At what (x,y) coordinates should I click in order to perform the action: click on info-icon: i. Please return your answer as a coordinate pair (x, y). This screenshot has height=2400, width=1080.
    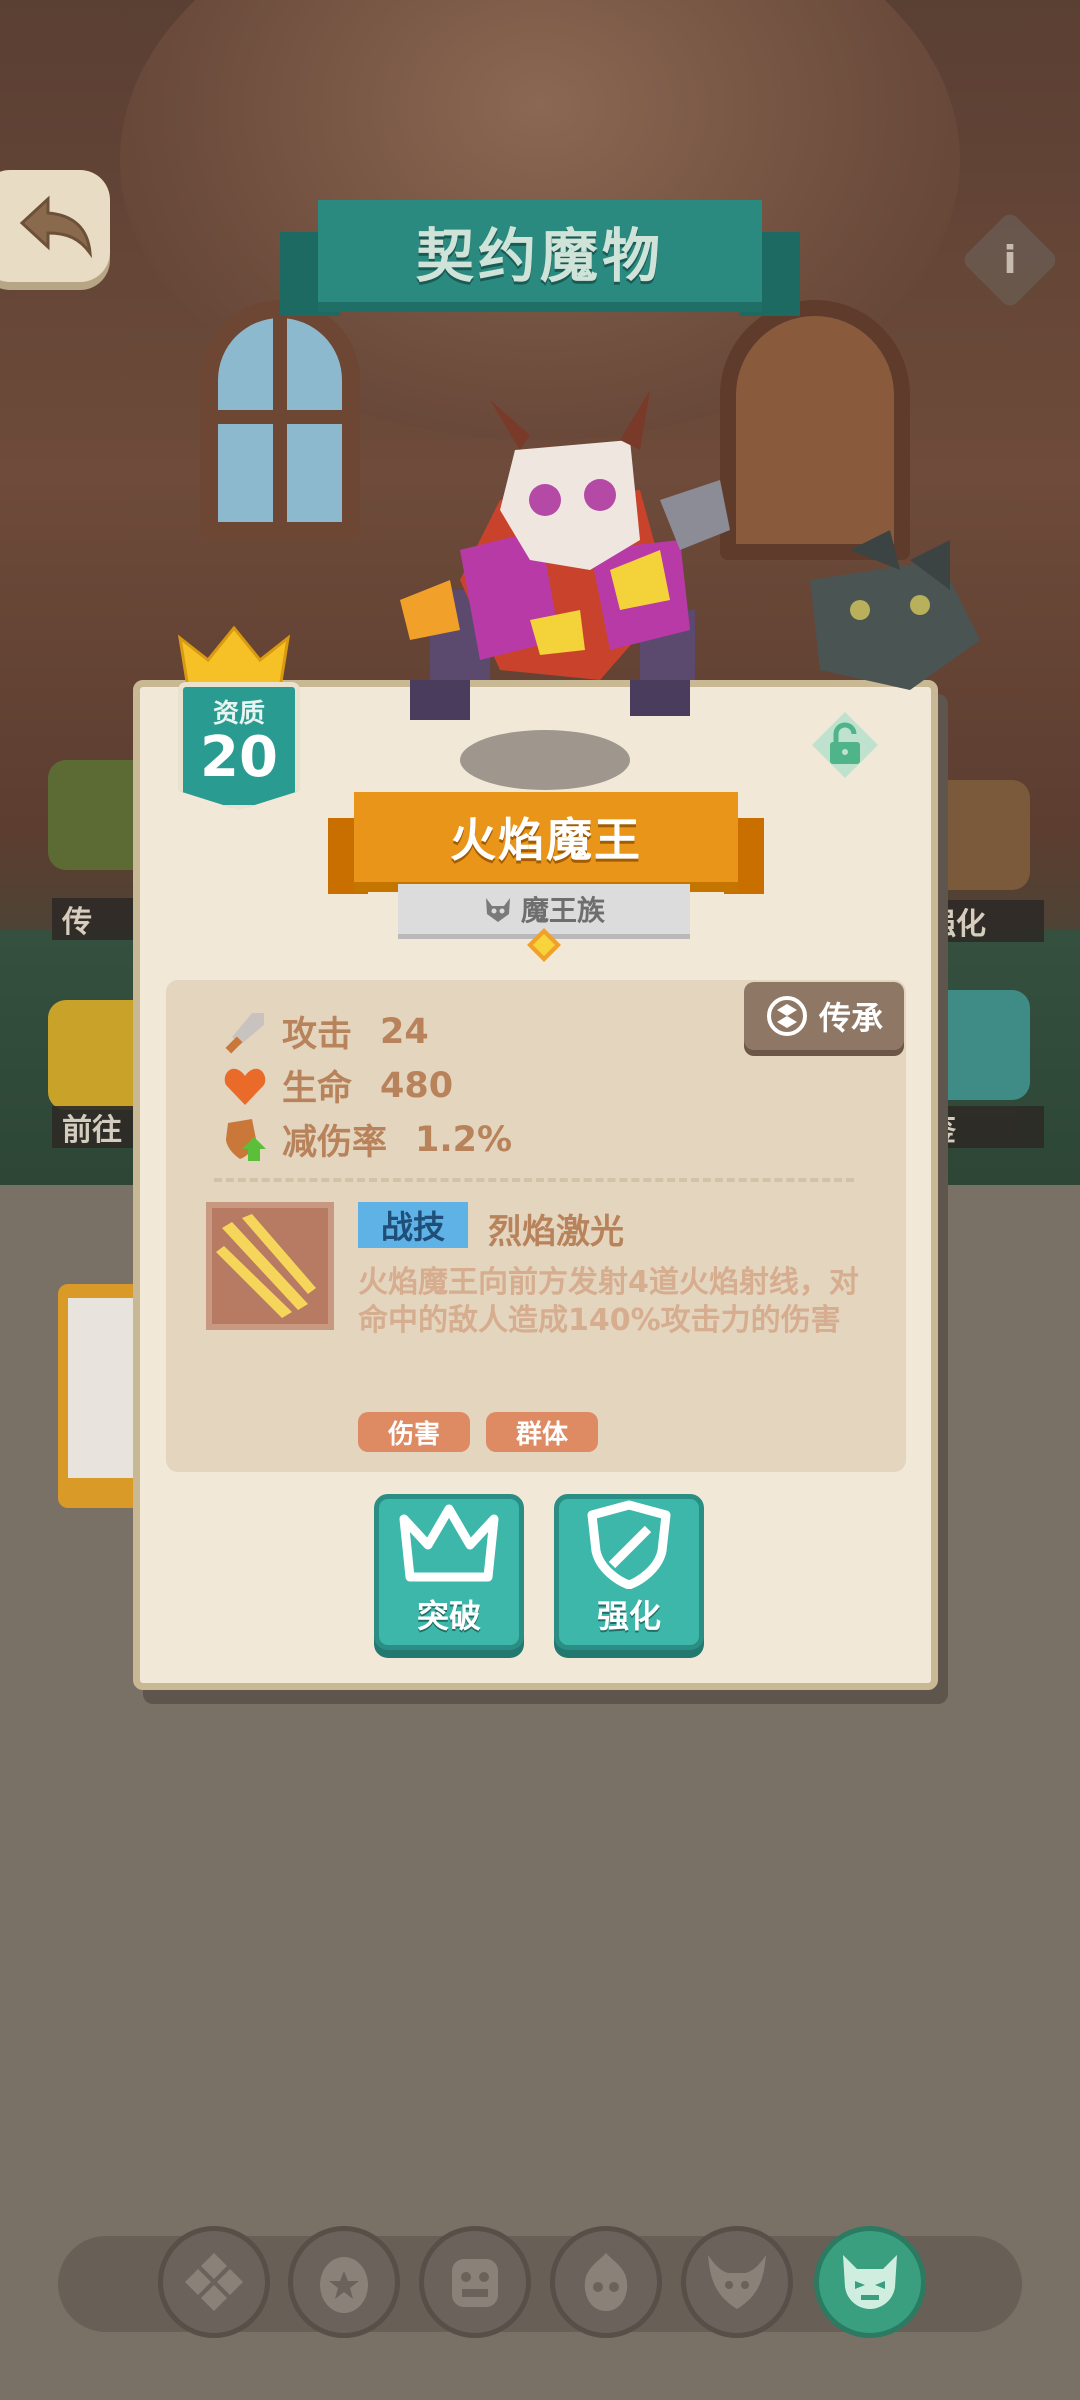
    Looking at the image, I should click on (1010, 260).